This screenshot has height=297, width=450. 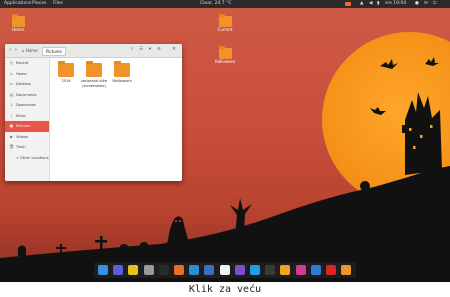 I want to click on menu-icon: ≡, so click(x=159, y=50).